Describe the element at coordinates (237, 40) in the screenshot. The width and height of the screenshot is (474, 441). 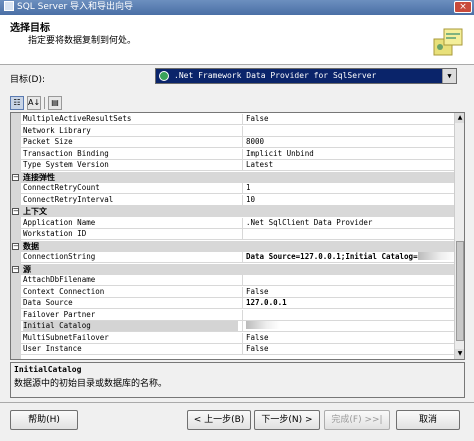
I see `wizard-header: 选择目标 指定要将数据复制到何处。` at that location.